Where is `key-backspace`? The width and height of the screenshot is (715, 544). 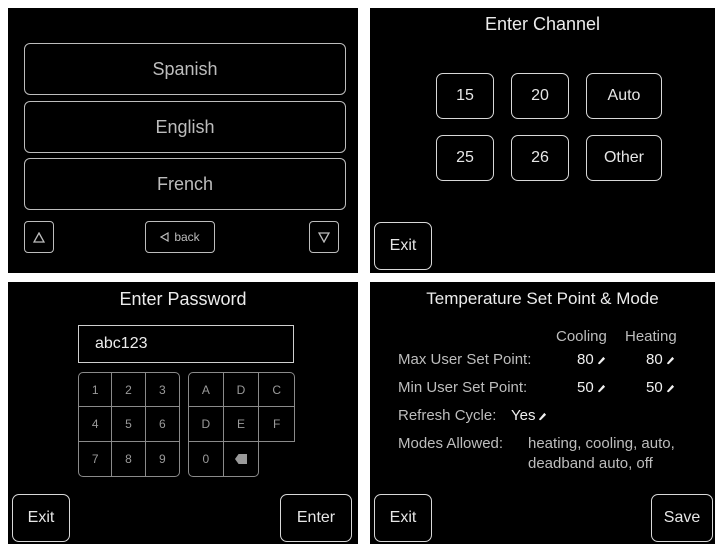 key-backspace is located at coordinates (241, 459).